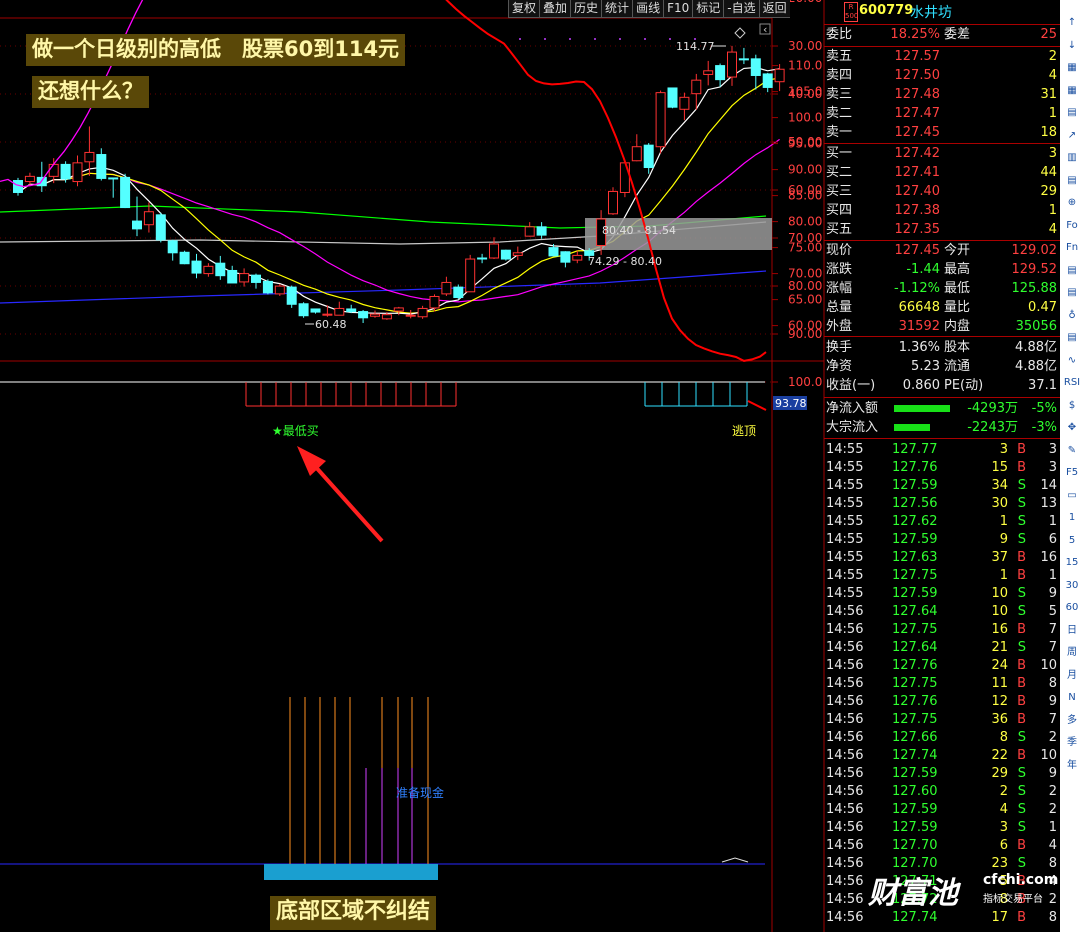 Image resolution: width=1084 pixels, height=932 pixels. I want to click on side-tool-icon: ↓, so click(1072, 46).